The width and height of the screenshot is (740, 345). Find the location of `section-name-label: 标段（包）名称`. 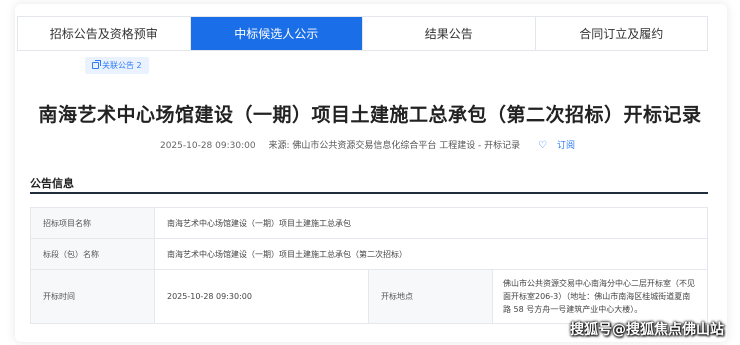

section-name-label: 标段（包）名称 is located at coordinates (92, 254).